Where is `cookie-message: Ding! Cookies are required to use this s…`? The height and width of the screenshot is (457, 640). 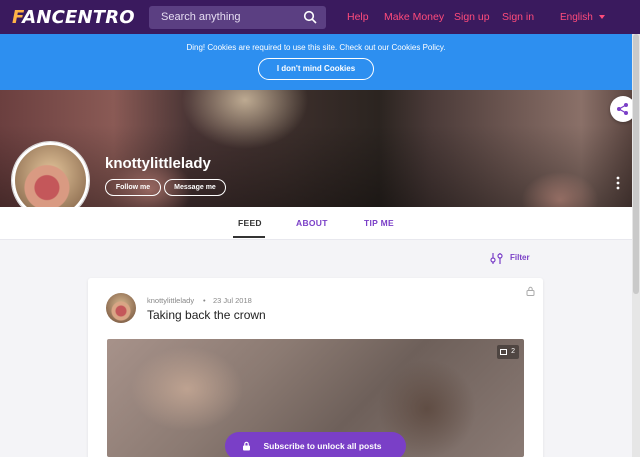
cookie-message: Ding! Cookies are required to use this s… is located at coordinates (316, 47).